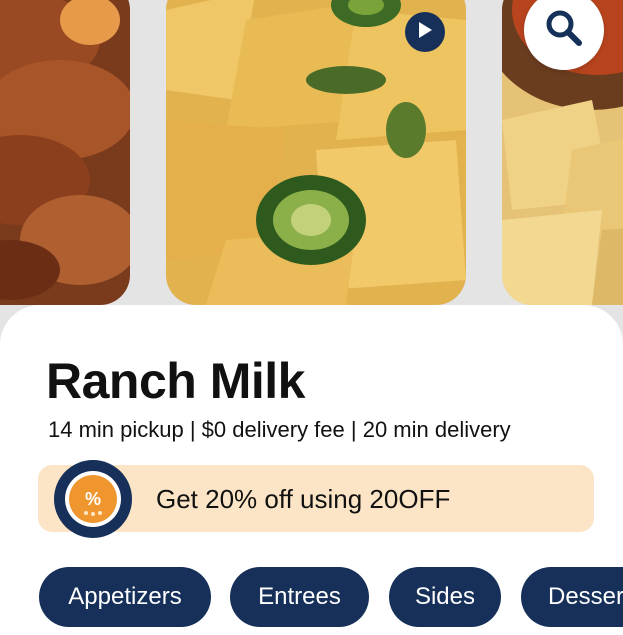  What do you see at coordinates (125, 597) in the screenshot?
I see `category-tab-appetizers: Appetizers` at bounding box center [125, 597].